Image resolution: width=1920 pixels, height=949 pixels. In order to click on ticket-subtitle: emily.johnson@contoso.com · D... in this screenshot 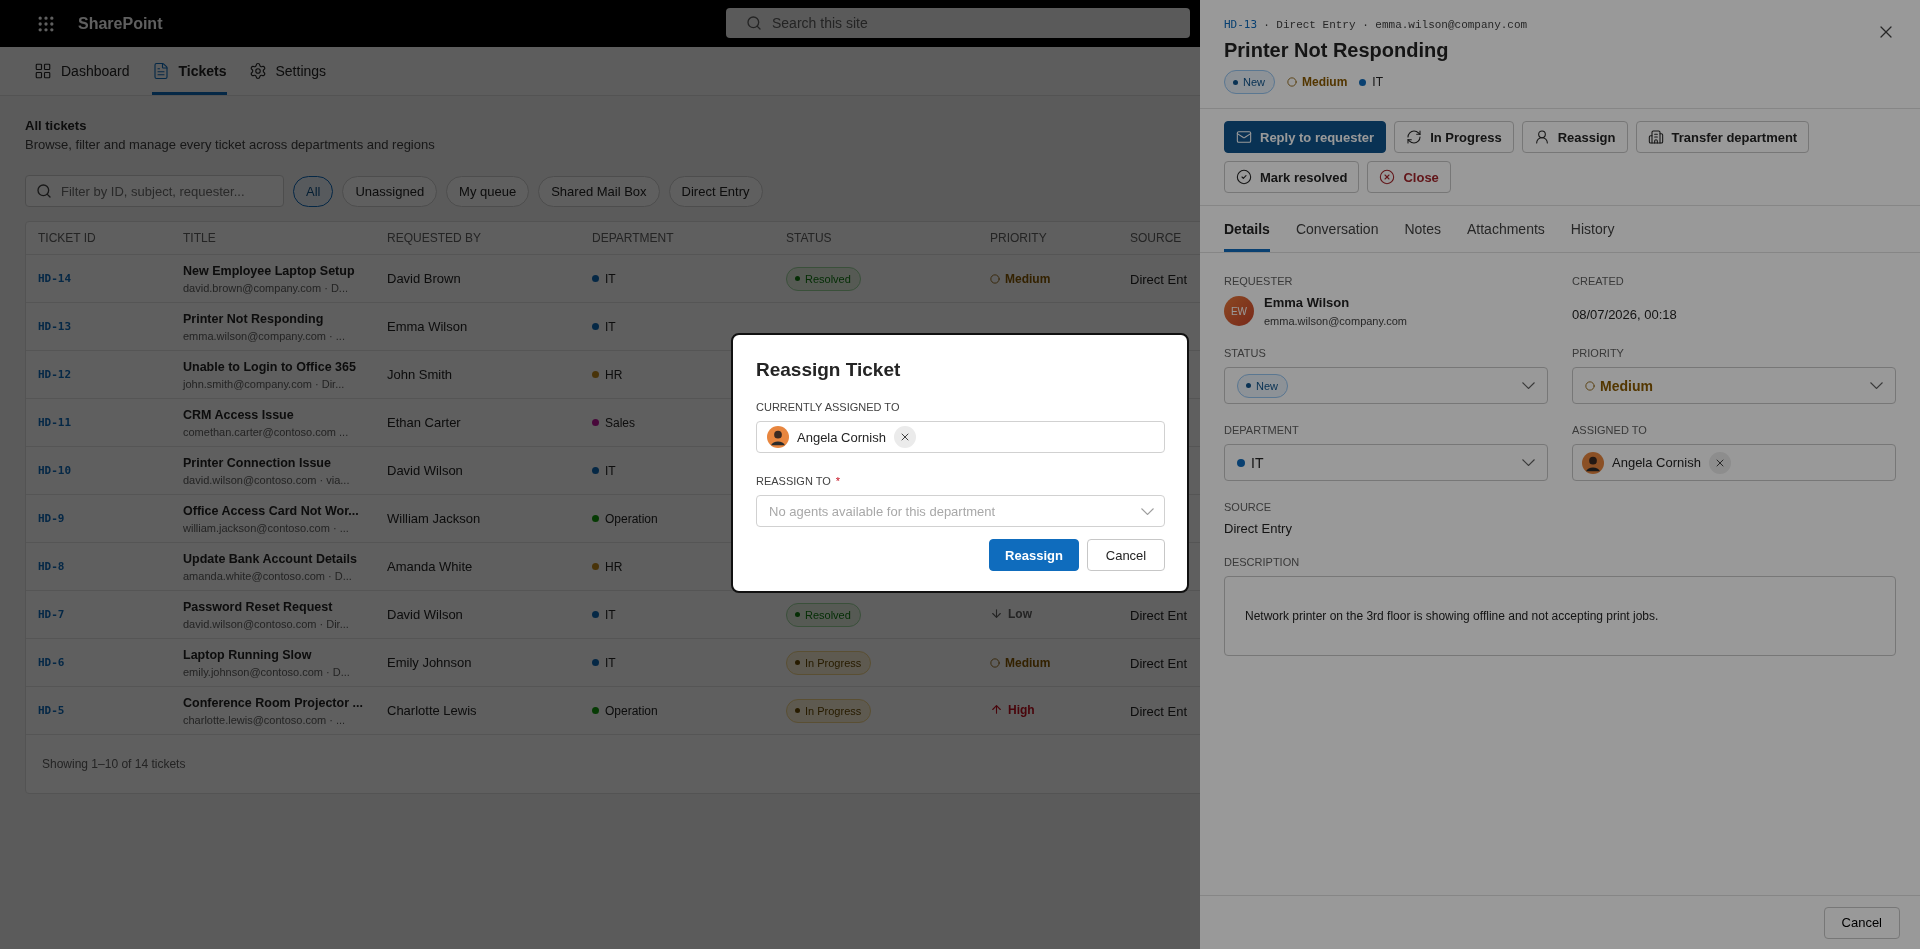, I will do `click(267, 671)`.